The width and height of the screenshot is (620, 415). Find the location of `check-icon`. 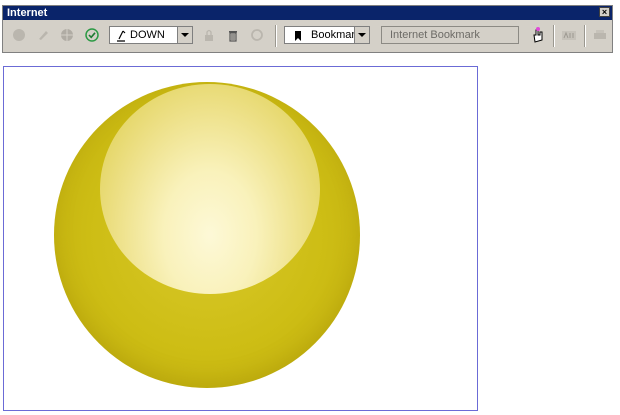

check-icon is located at coordinates (92, 35).